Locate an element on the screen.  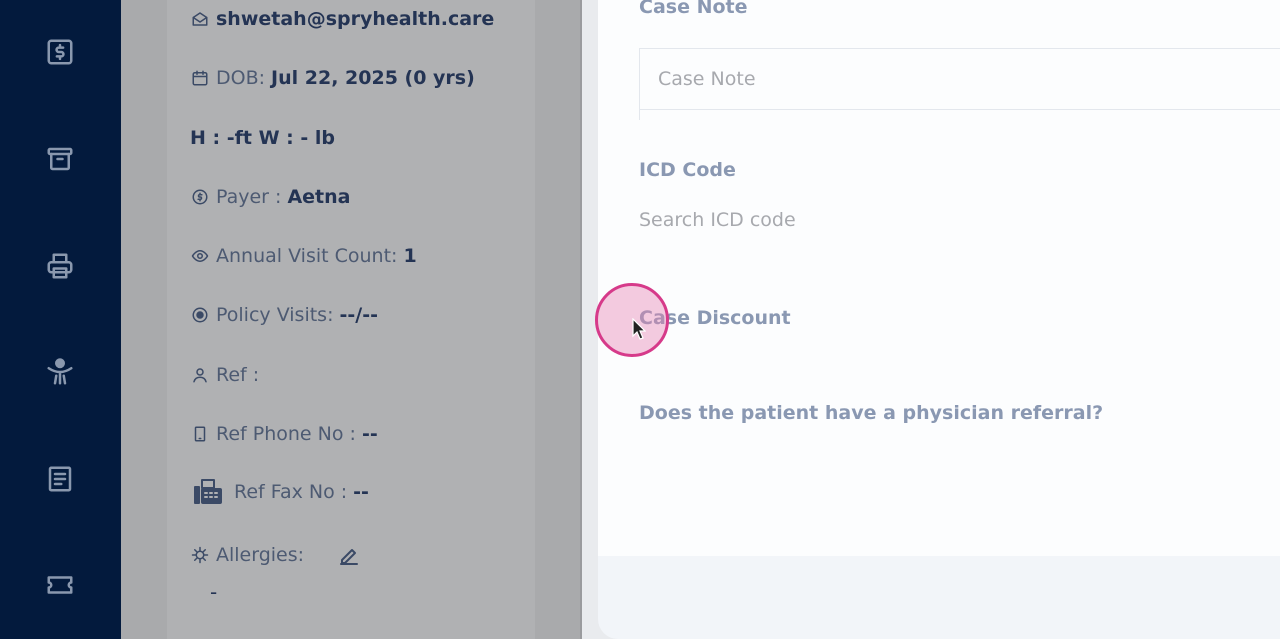
edit-allergies-button is located at coordinates (349, 556).